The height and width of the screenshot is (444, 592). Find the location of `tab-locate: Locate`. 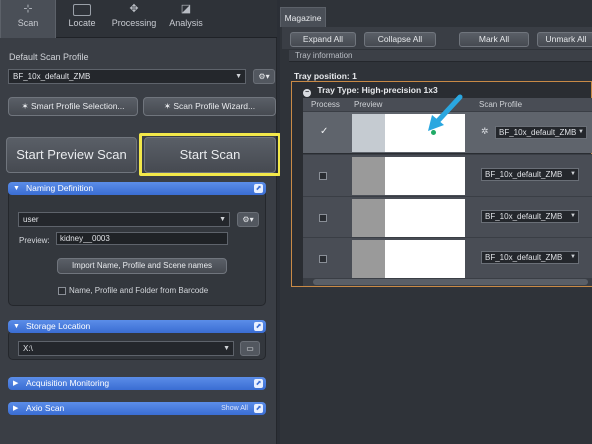

tab-locate: Locate is located at coordinates (82, 19).